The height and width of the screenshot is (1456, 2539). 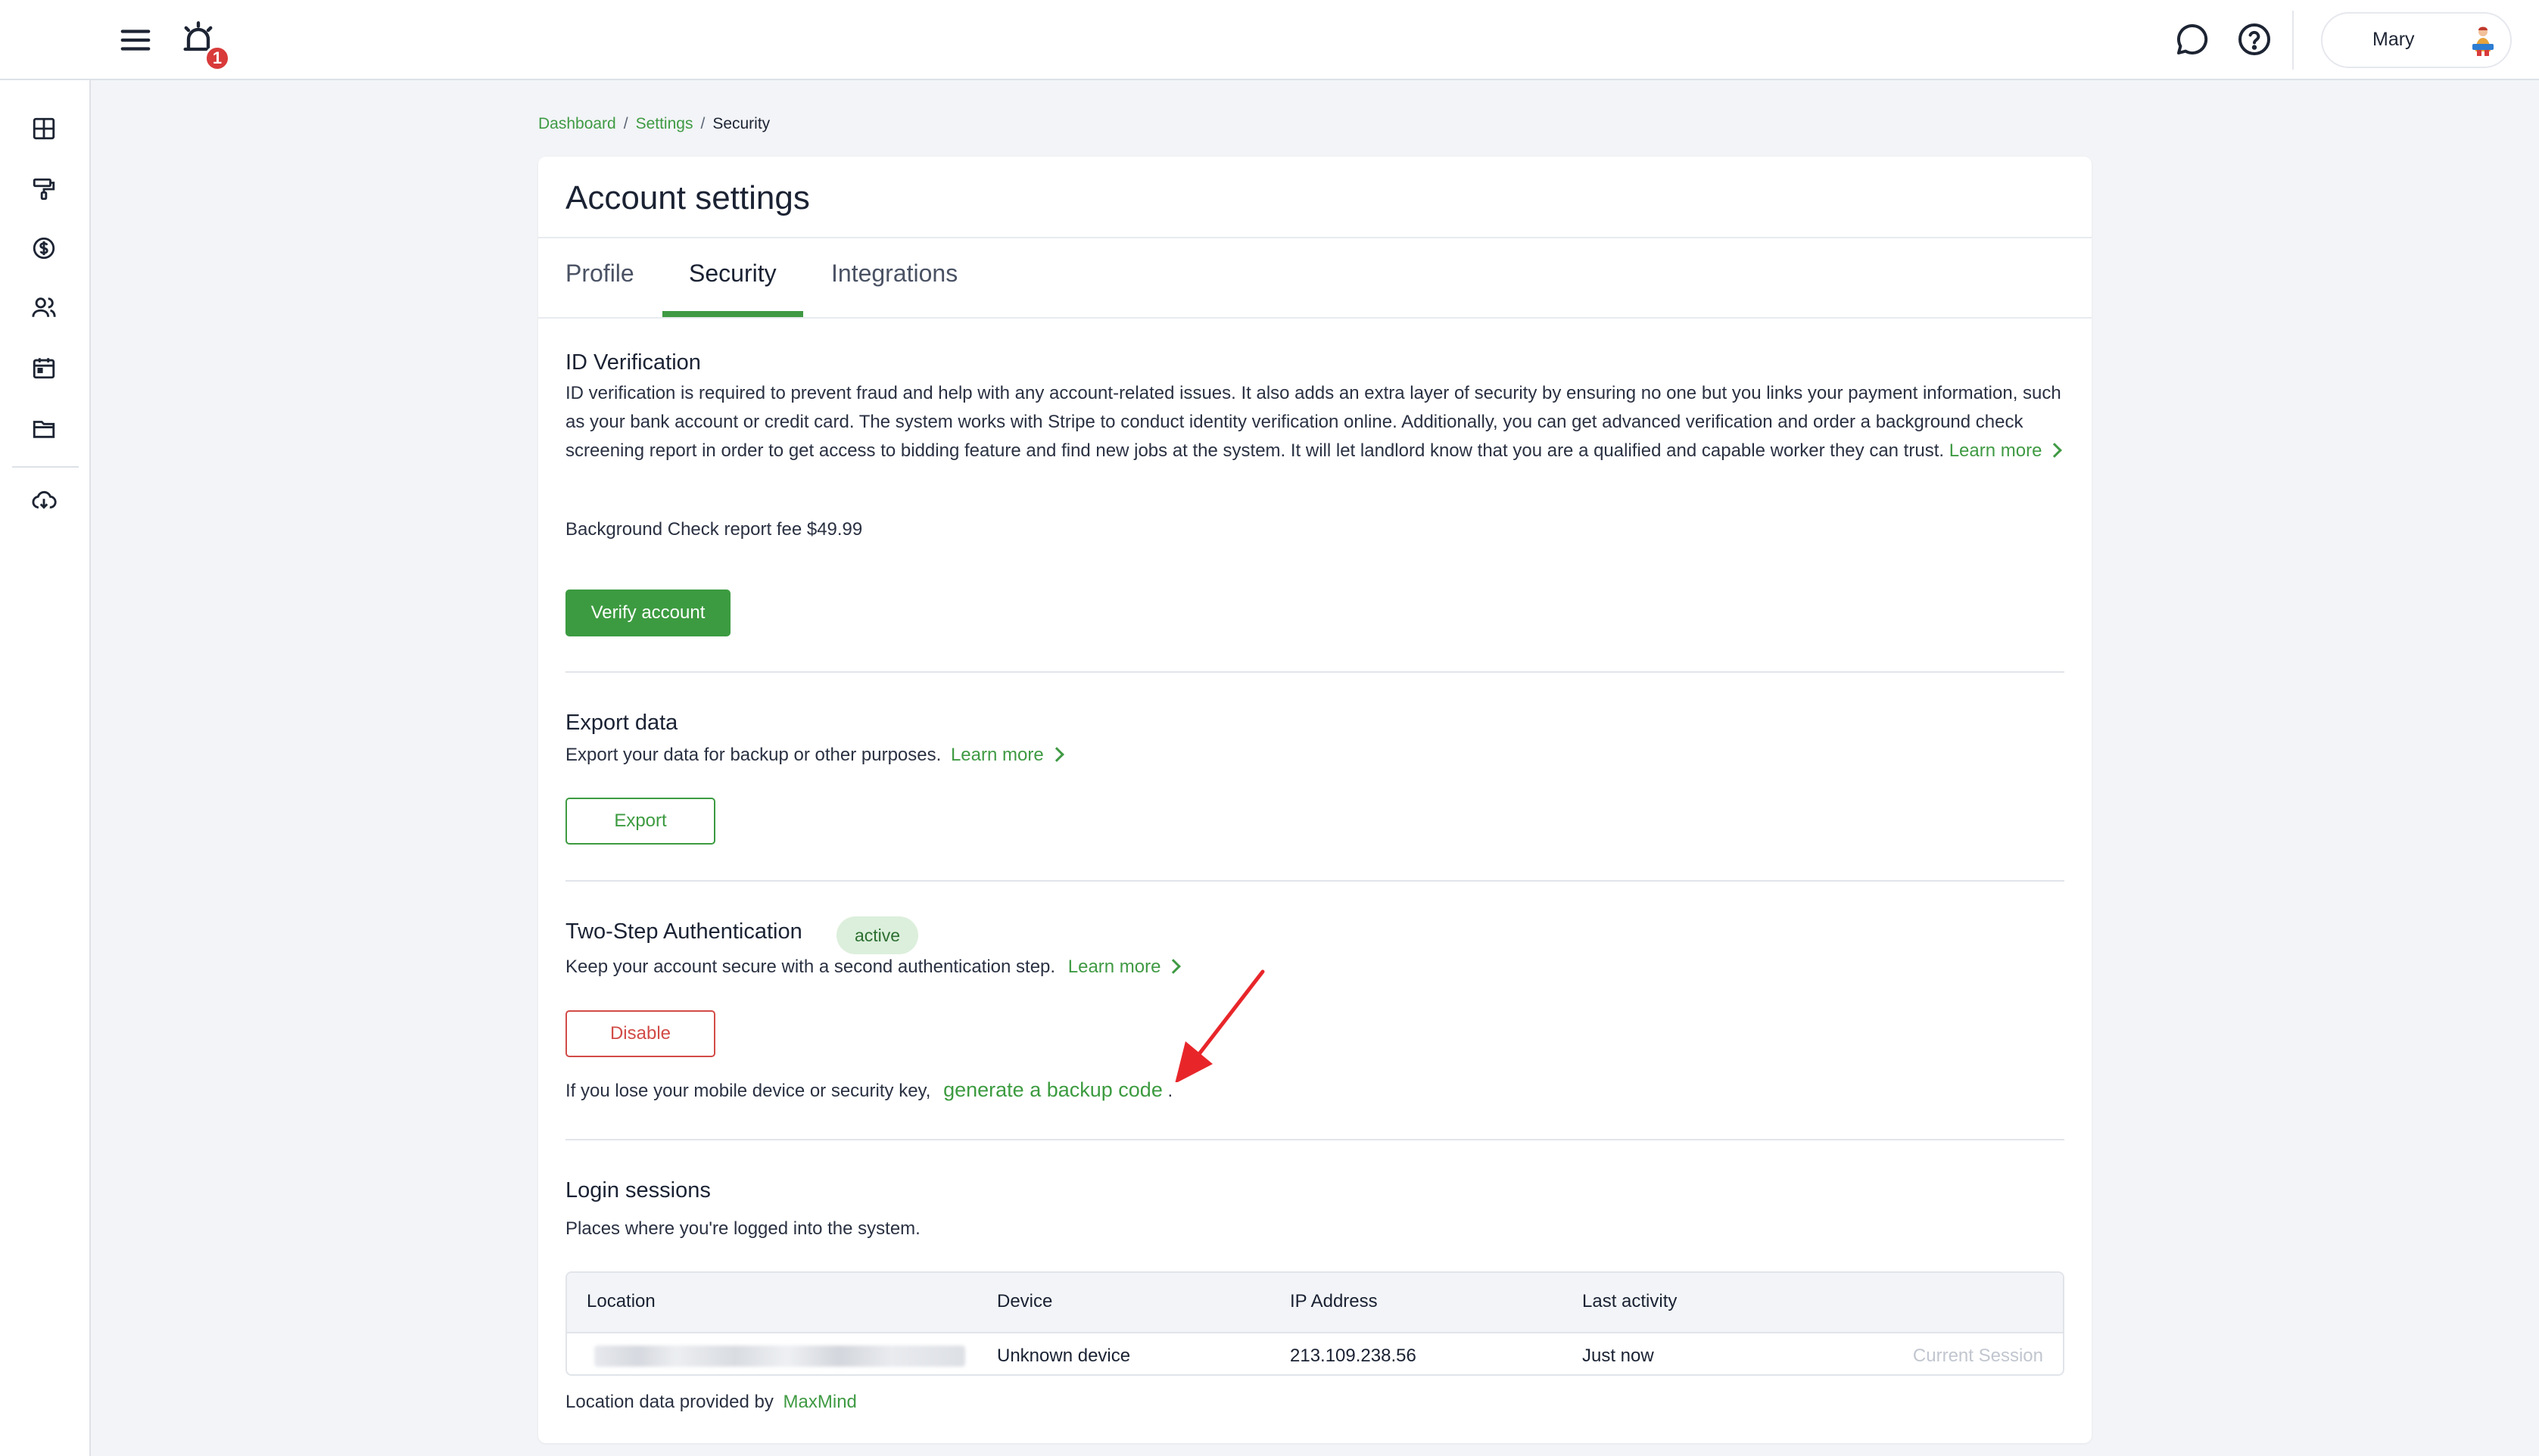 I want to click on session-device: Unknown device, so click(x=1064, y=1356).